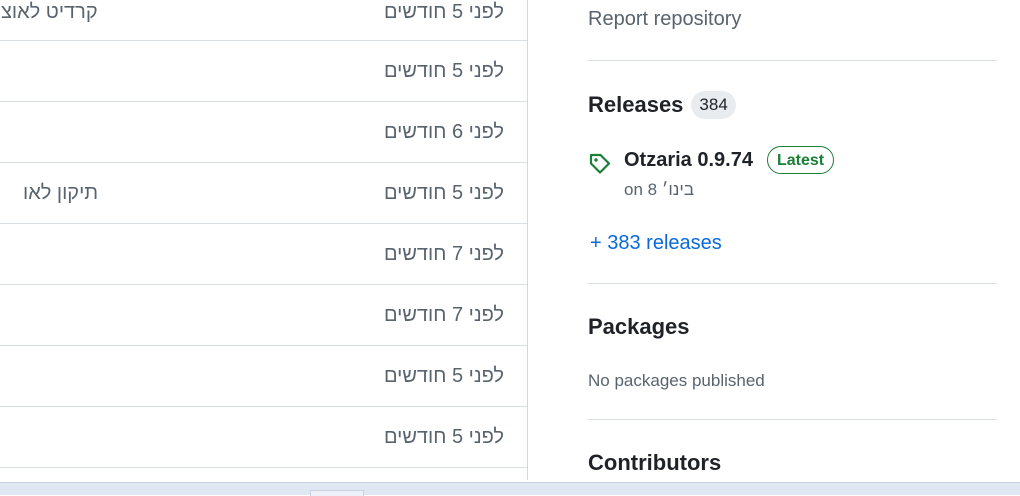 This screenshot has height=496, width=1020. What do you see at coordinates (664, 19) in the screenshot?
I see `report-repository-link: Report repository` at bounding box center [664, 19].